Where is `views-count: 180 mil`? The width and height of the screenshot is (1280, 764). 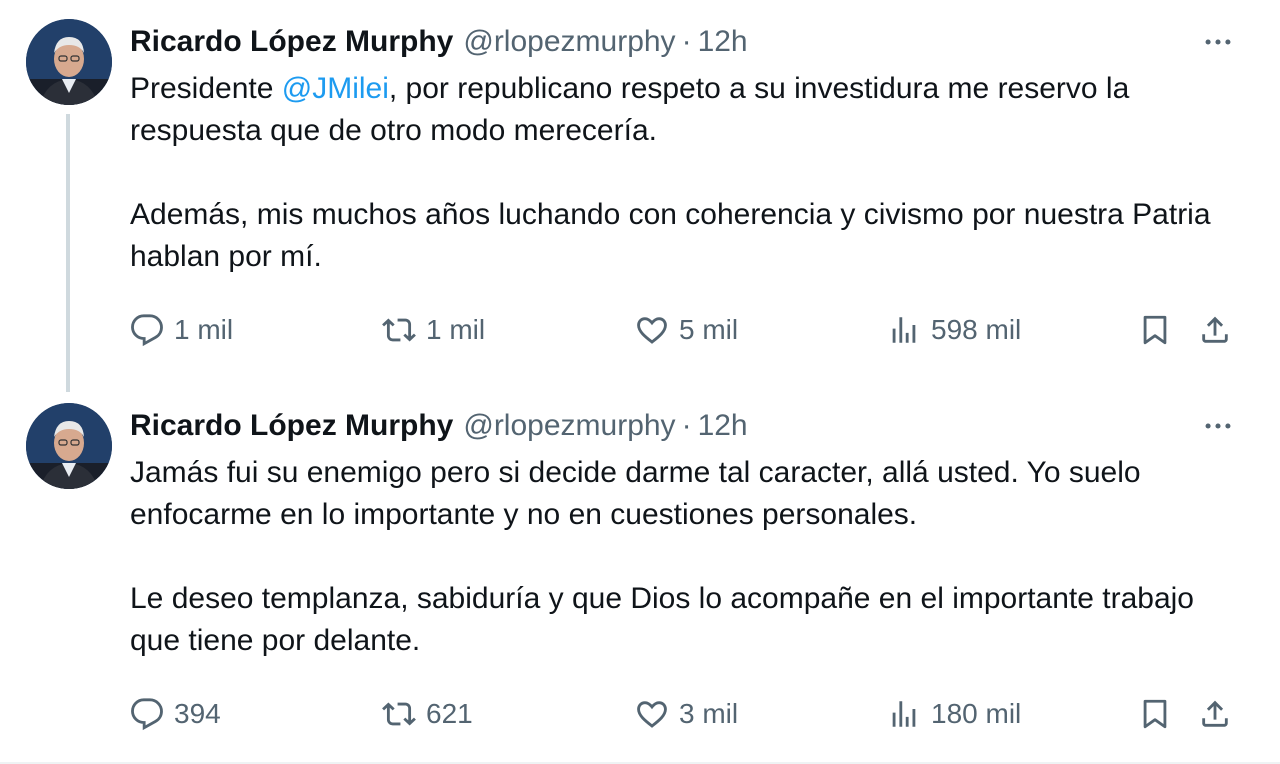 views-count: 180 mil is located at coordinates (976, 713).